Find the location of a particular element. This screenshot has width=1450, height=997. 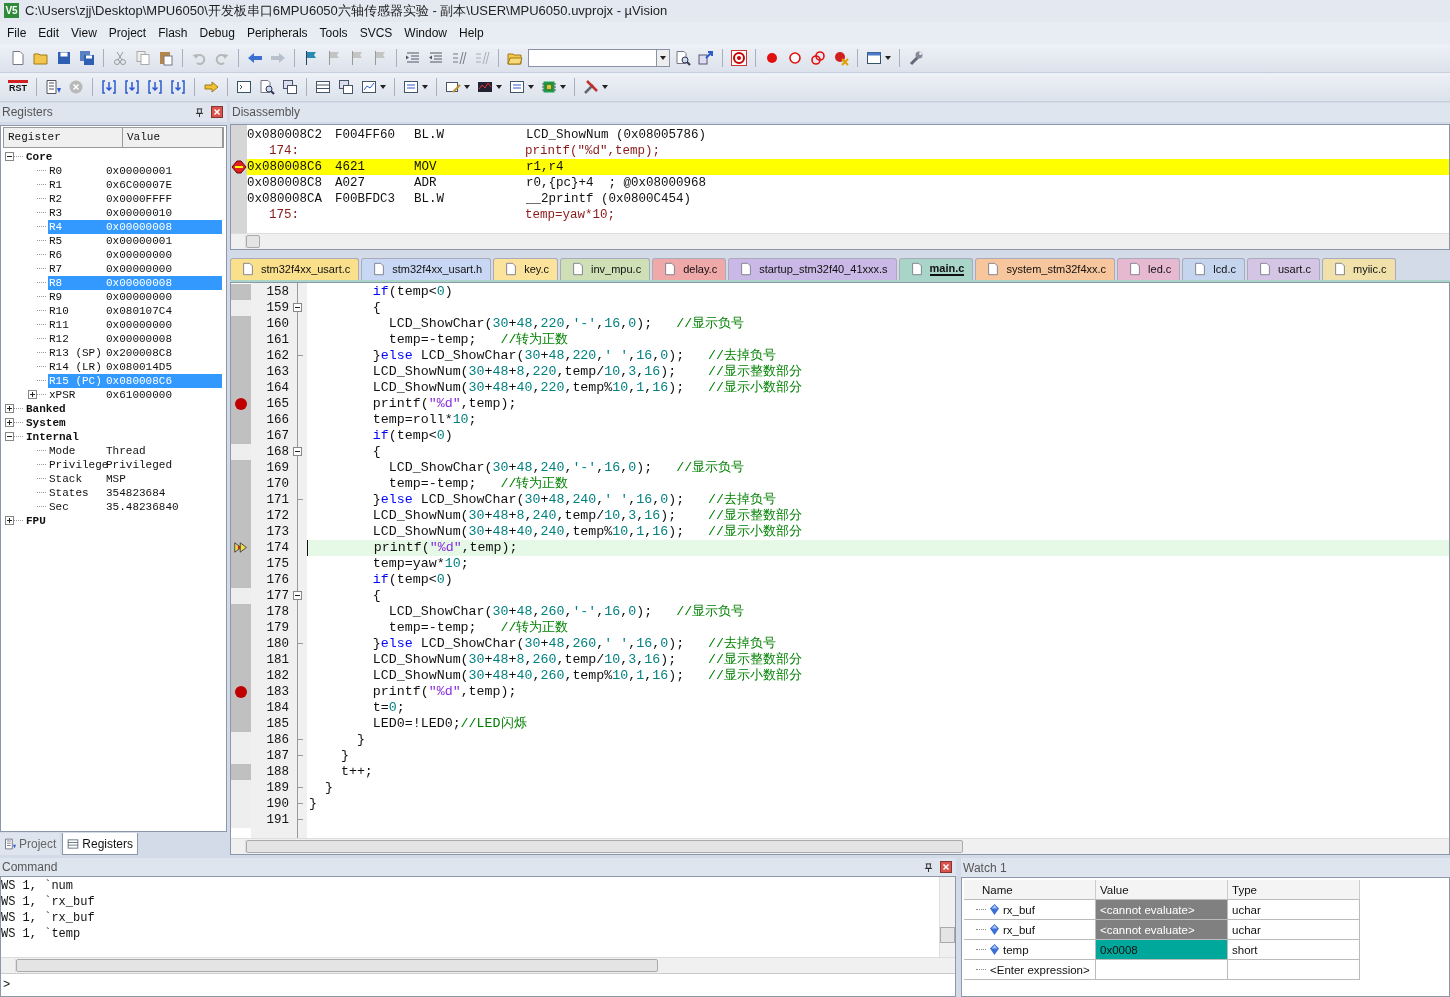

flag-icon is located at coordinates (311, 57).